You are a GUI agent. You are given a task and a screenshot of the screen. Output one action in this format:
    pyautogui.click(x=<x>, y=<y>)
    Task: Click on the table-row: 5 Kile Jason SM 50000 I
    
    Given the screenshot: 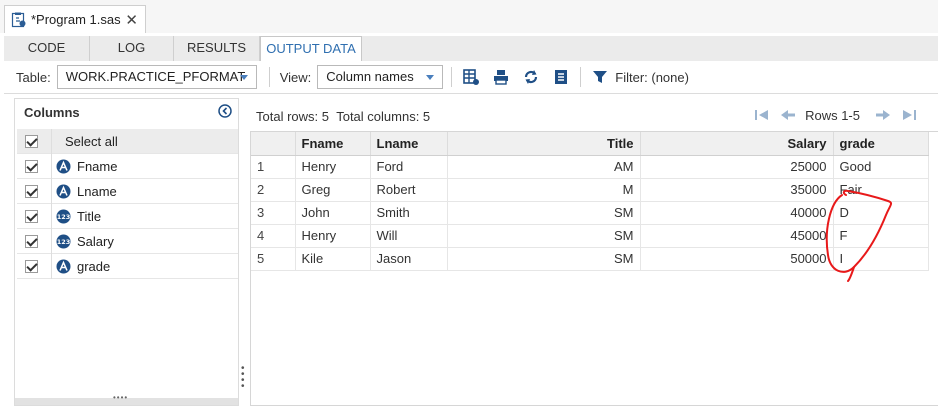 What is the action you would take?
    pyautogui.click(x=590, y=259)
    